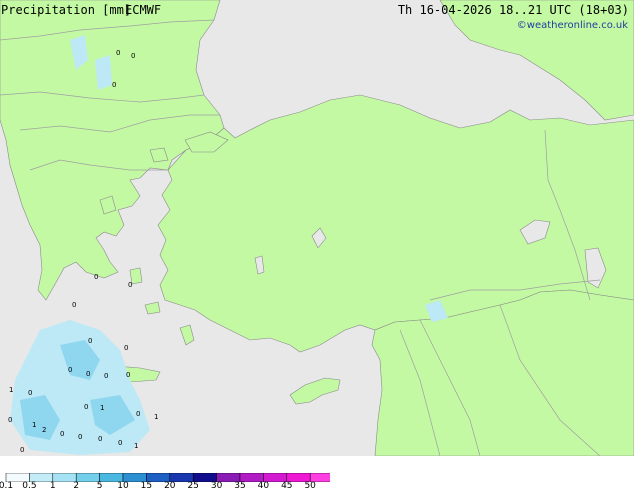 The width and height of the screenshot is (634, 491). Describe the element at coordinates (143, 10) in the screenshot. I see `model-name: ECMWF` at that location.